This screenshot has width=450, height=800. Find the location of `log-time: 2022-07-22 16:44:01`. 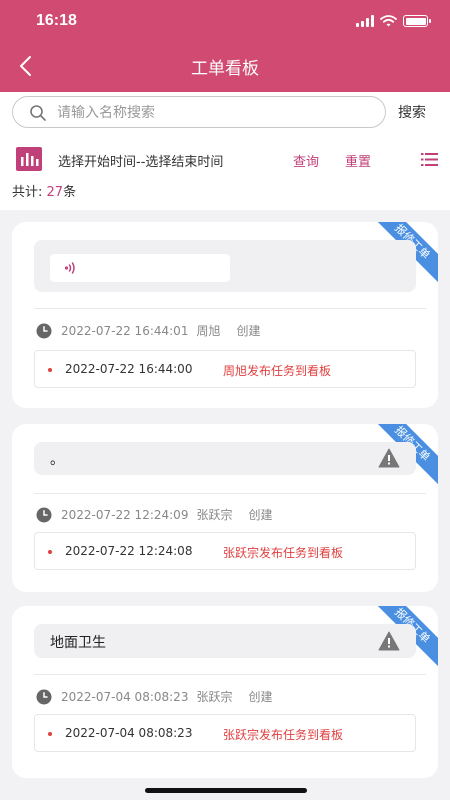

log-time: 2022-07-22 16:44:01 is located at coordinates (125, 330).